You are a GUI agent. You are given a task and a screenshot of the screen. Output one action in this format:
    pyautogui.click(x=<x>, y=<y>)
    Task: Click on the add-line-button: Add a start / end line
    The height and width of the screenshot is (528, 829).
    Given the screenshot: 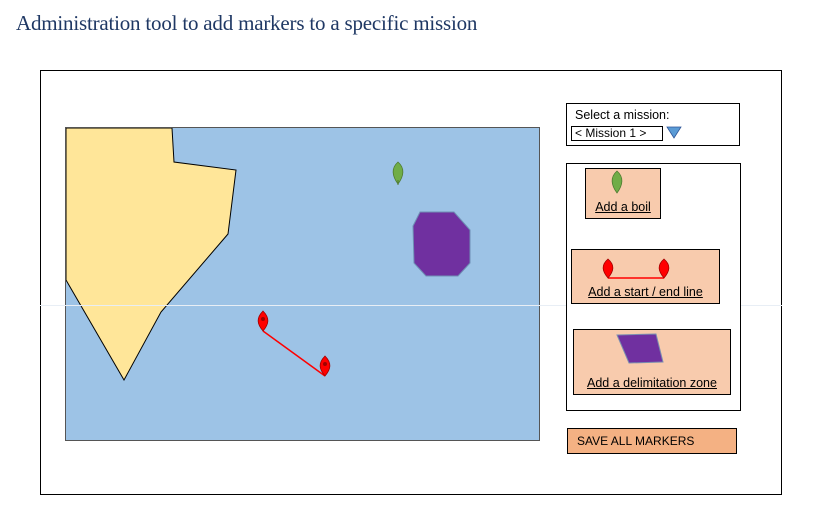 What is the action you would take?
    pyautogui.click(x=645, y=276)
    